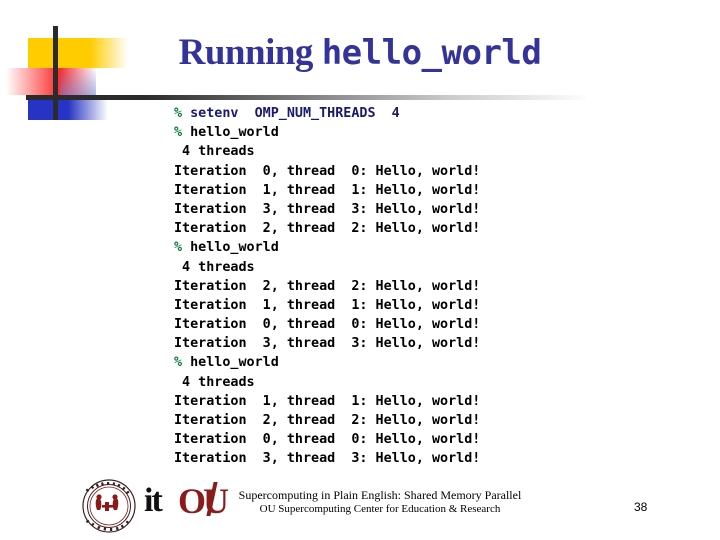 The image size is (720, 540). I want to click on terminal-line-text: setenv OMP_NUM_THREADS 4, so click(291, 113).